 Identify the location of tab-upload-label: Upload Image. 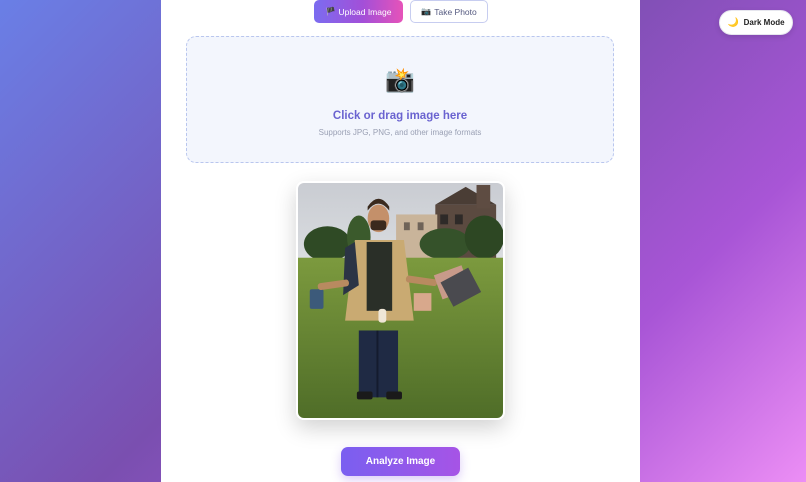
(365, 11).